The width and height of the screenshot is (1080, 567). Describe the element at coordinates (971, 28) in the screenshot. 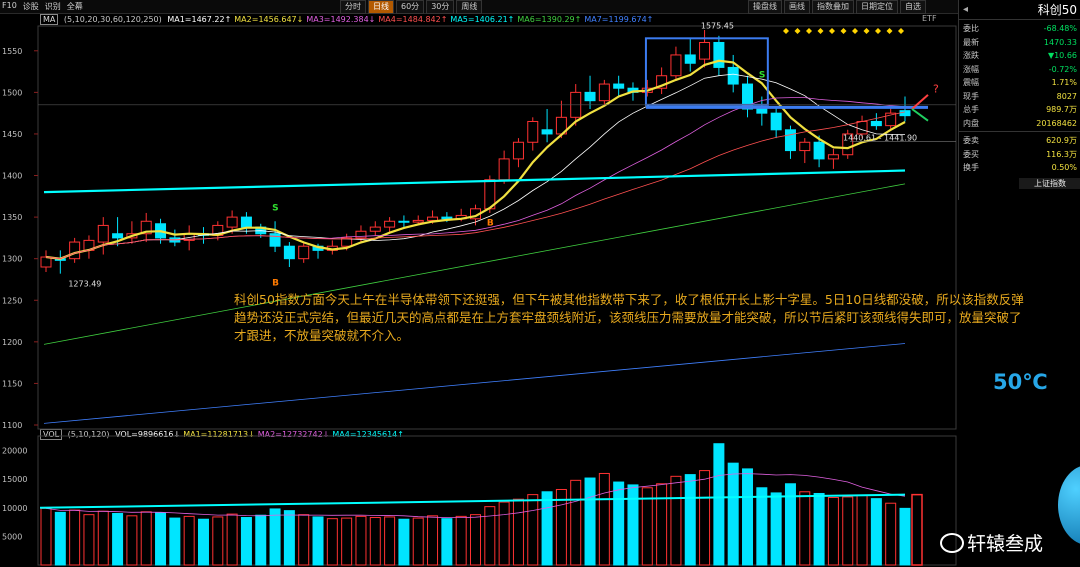

I see `quote-label: 委比` at that location.